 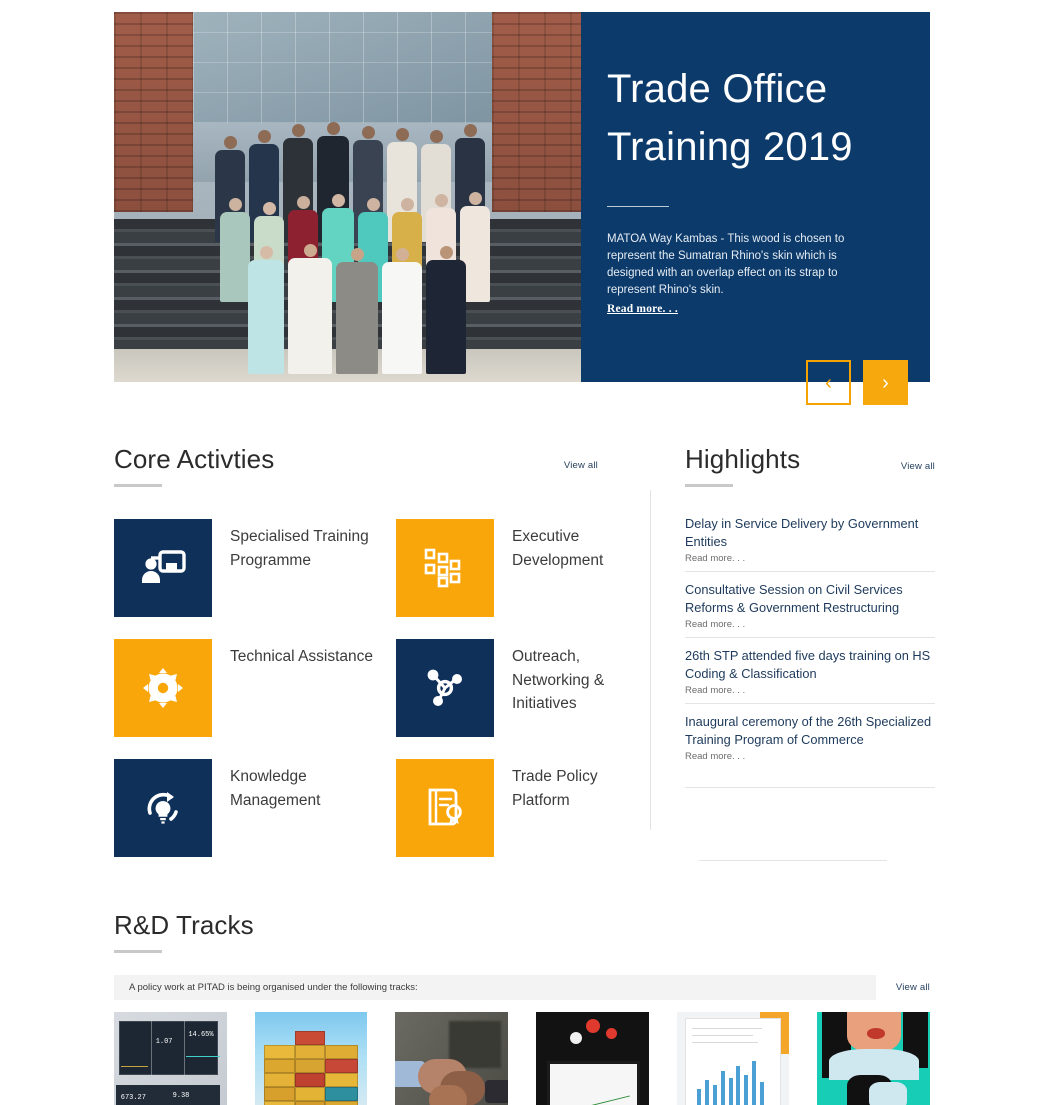 I want to click on hero-carousel-nav: ‹ ›, so click(x=857, y=382).